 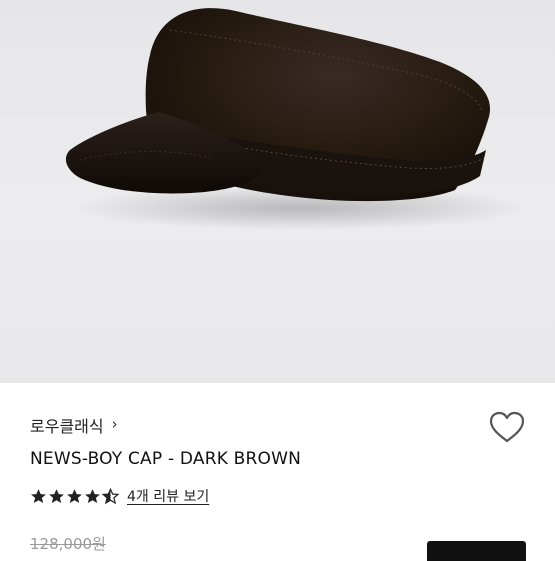 I want to click on chevron-right-icon: ›, so click(x=114, y=424).